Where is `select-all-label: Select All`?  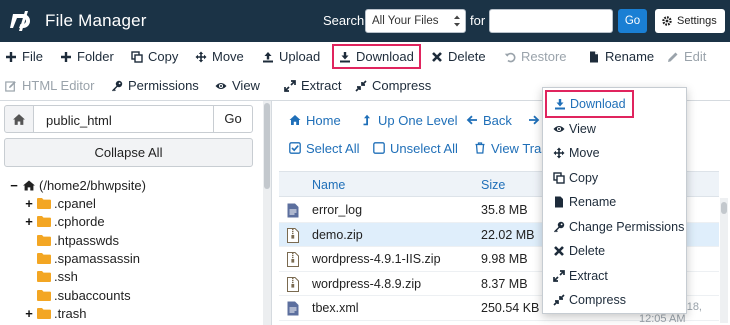 select-all-label: Select All is located at coordinates (333, 148).